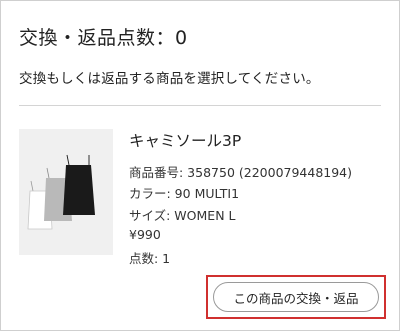  Describe the element at coordinates (150, 258) in the screenshot. I see `product-quantity: 点数: 1` at that location.